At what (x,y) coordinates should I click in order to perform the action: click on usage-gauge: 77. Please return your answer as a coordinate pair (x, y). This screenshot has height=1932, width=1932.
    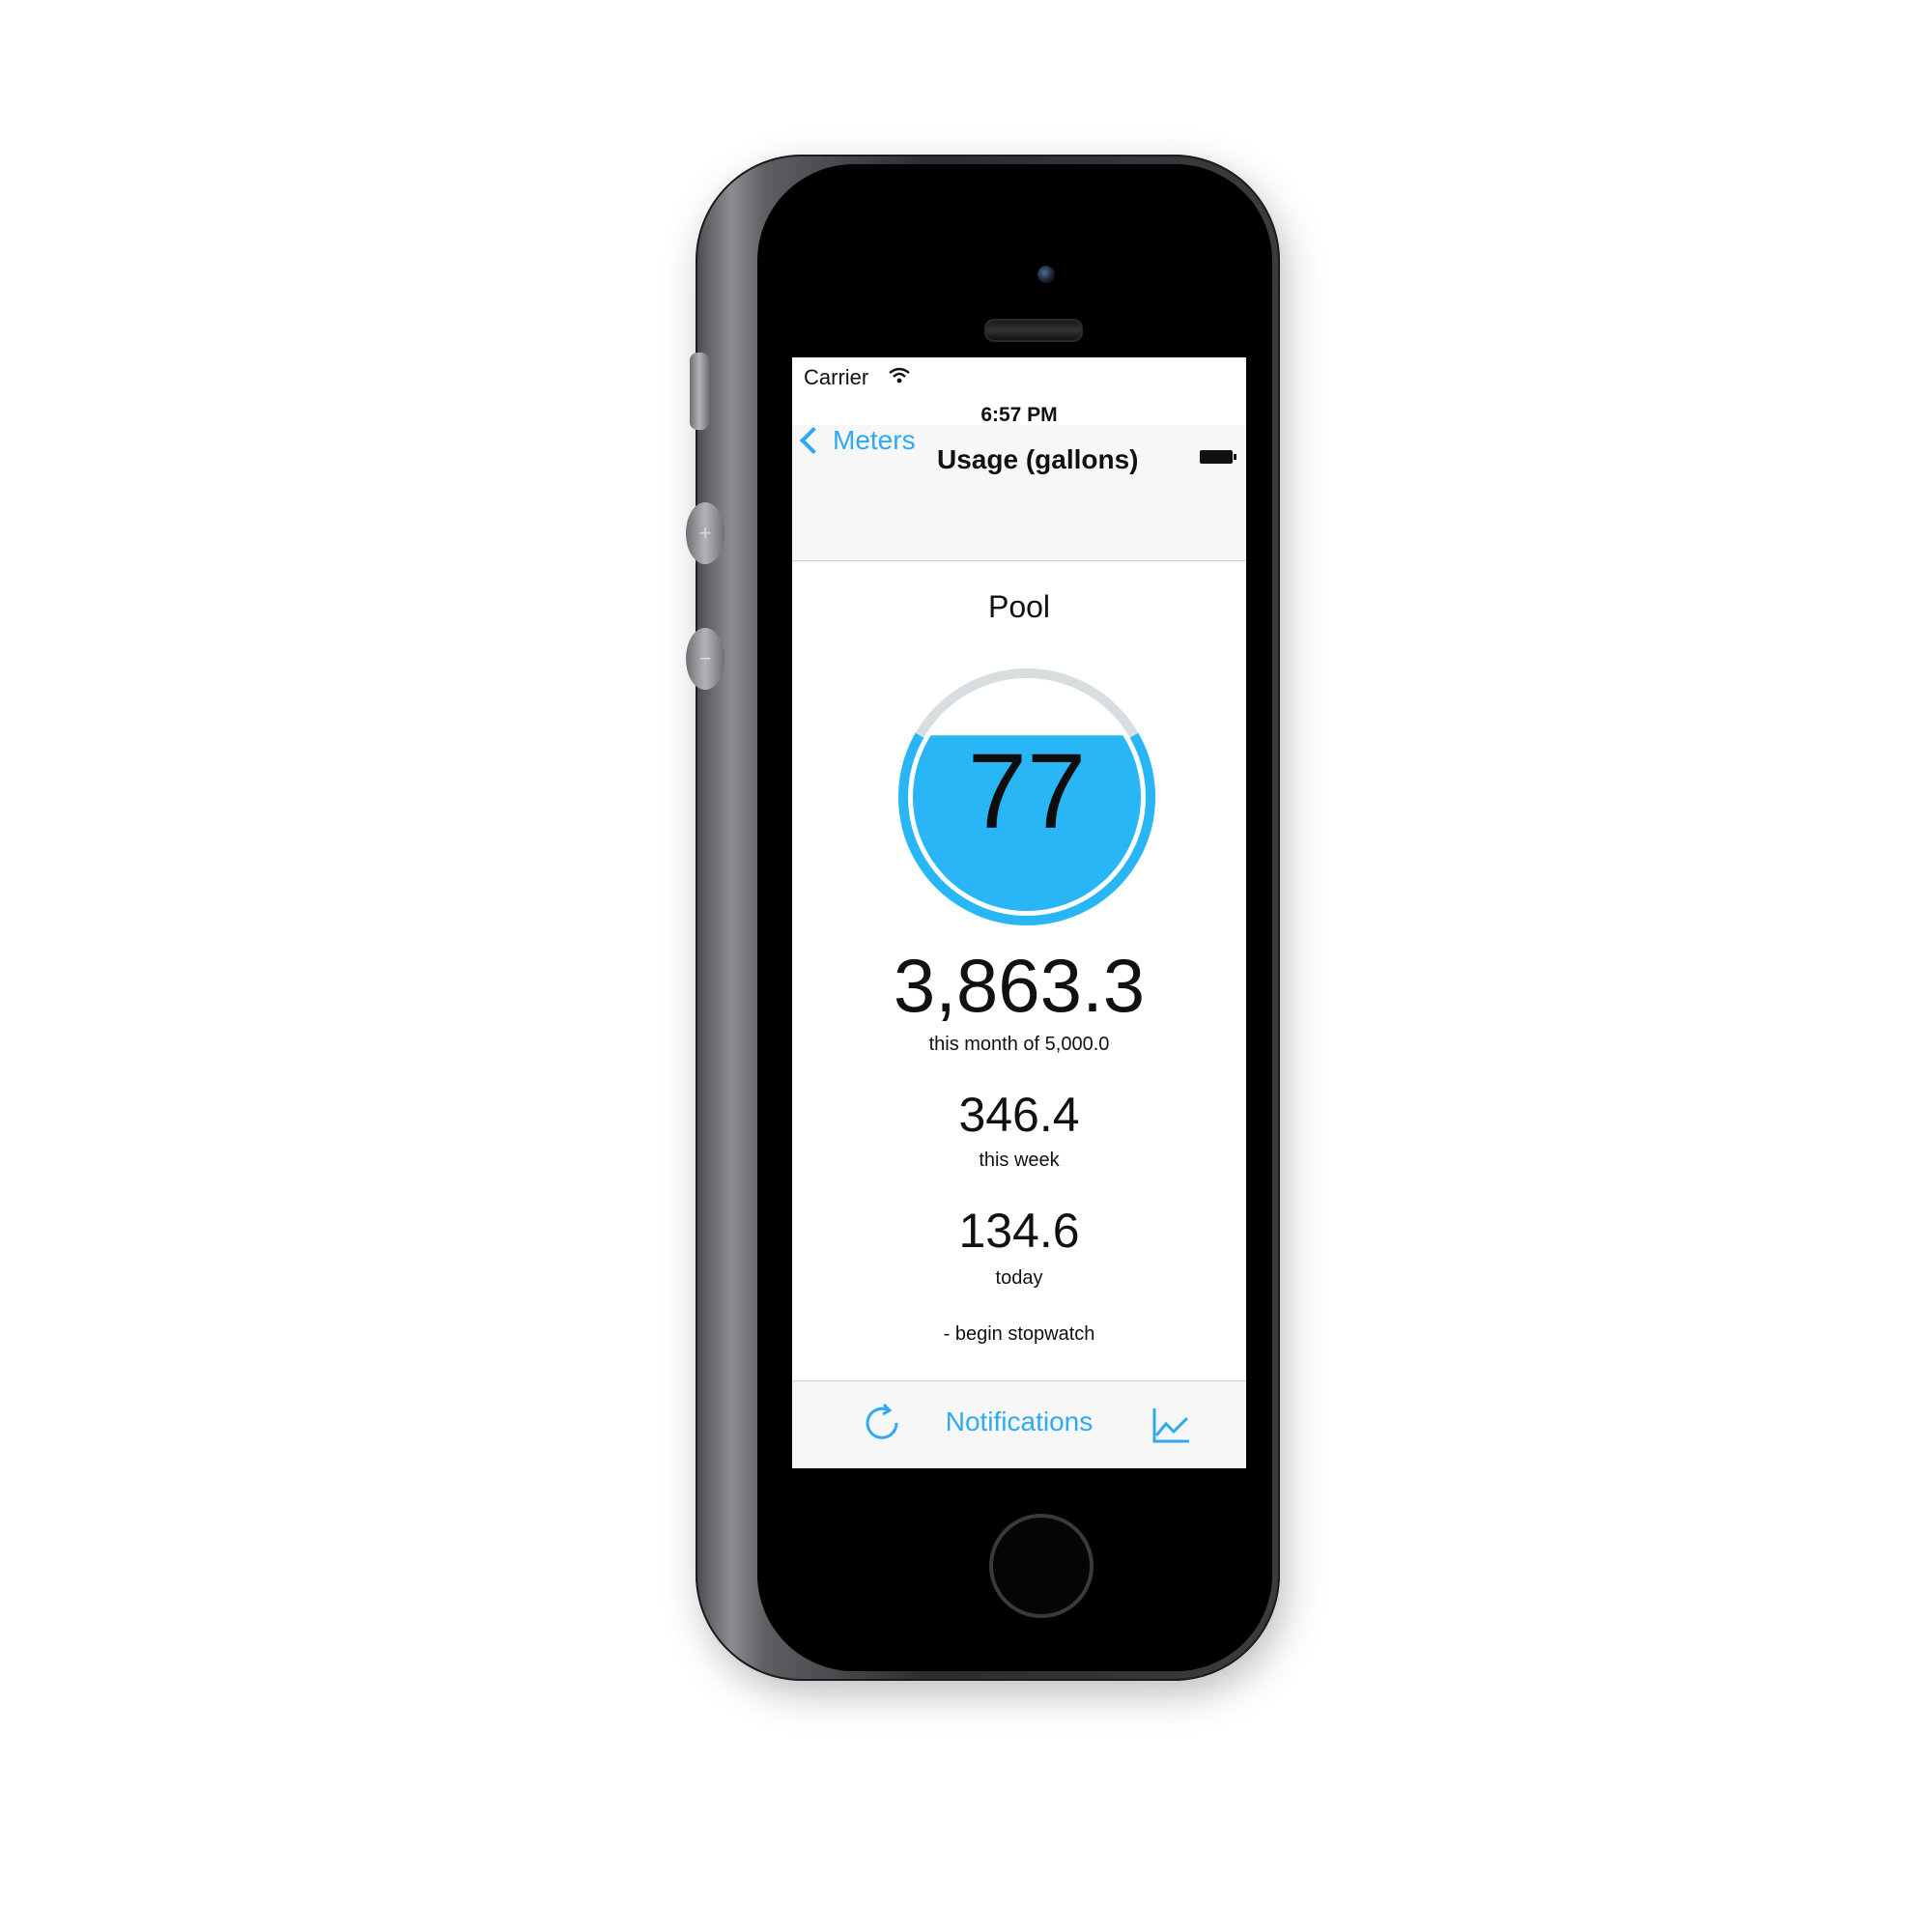
    Looking at the image, I should click on (1026, 797).